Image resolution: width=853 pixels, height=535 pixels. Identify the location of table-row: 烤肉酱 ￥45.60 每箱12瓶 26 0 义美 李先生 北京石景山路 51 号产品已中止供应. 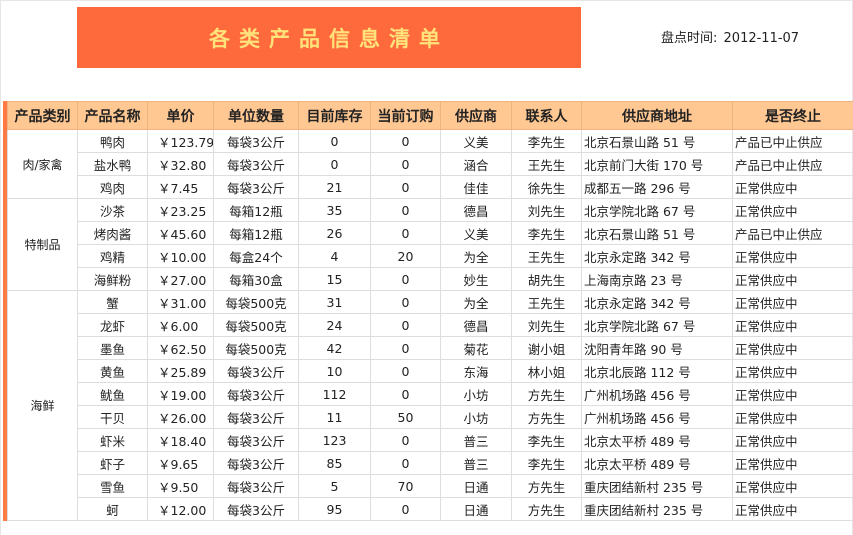
(430, 233).